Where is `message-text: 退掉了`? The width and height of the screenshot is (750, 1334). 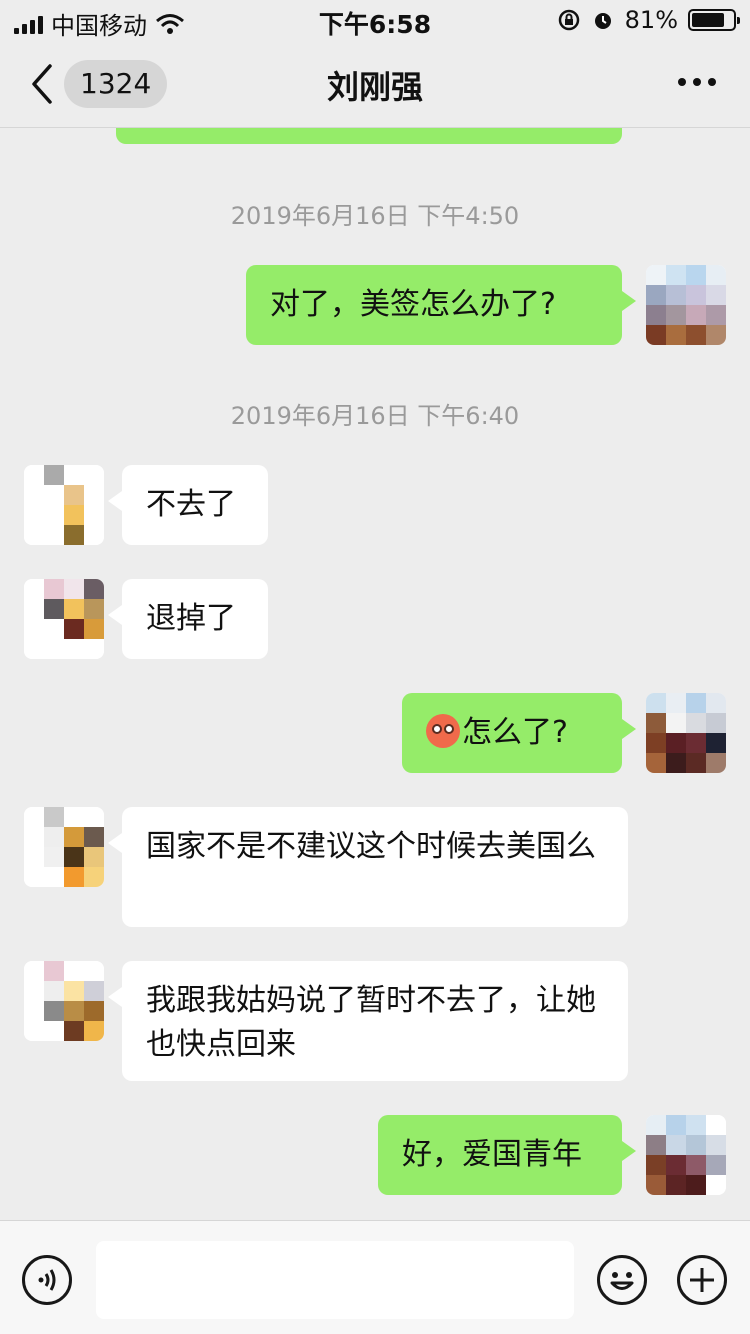
message-text: 退掉了 is located at coordinates (191, 618).